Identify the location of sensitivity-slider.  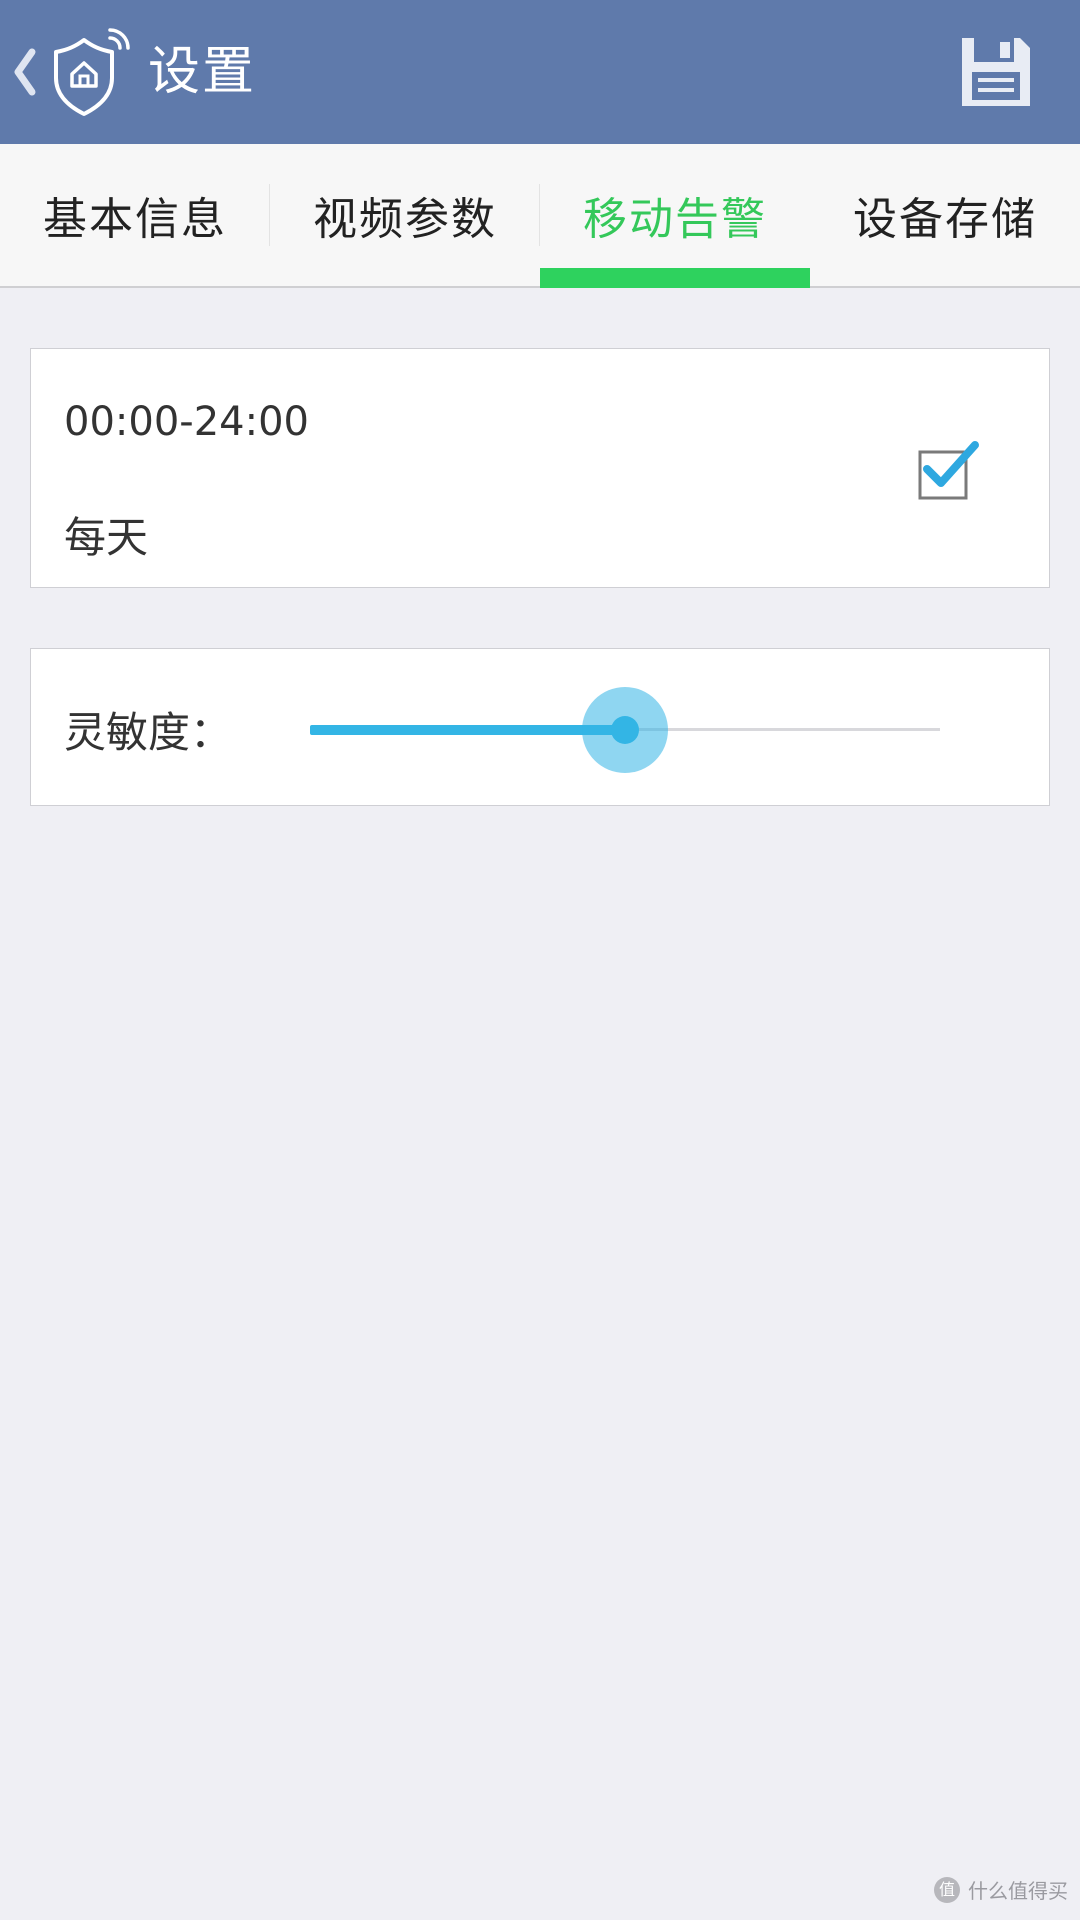
(625, 729).